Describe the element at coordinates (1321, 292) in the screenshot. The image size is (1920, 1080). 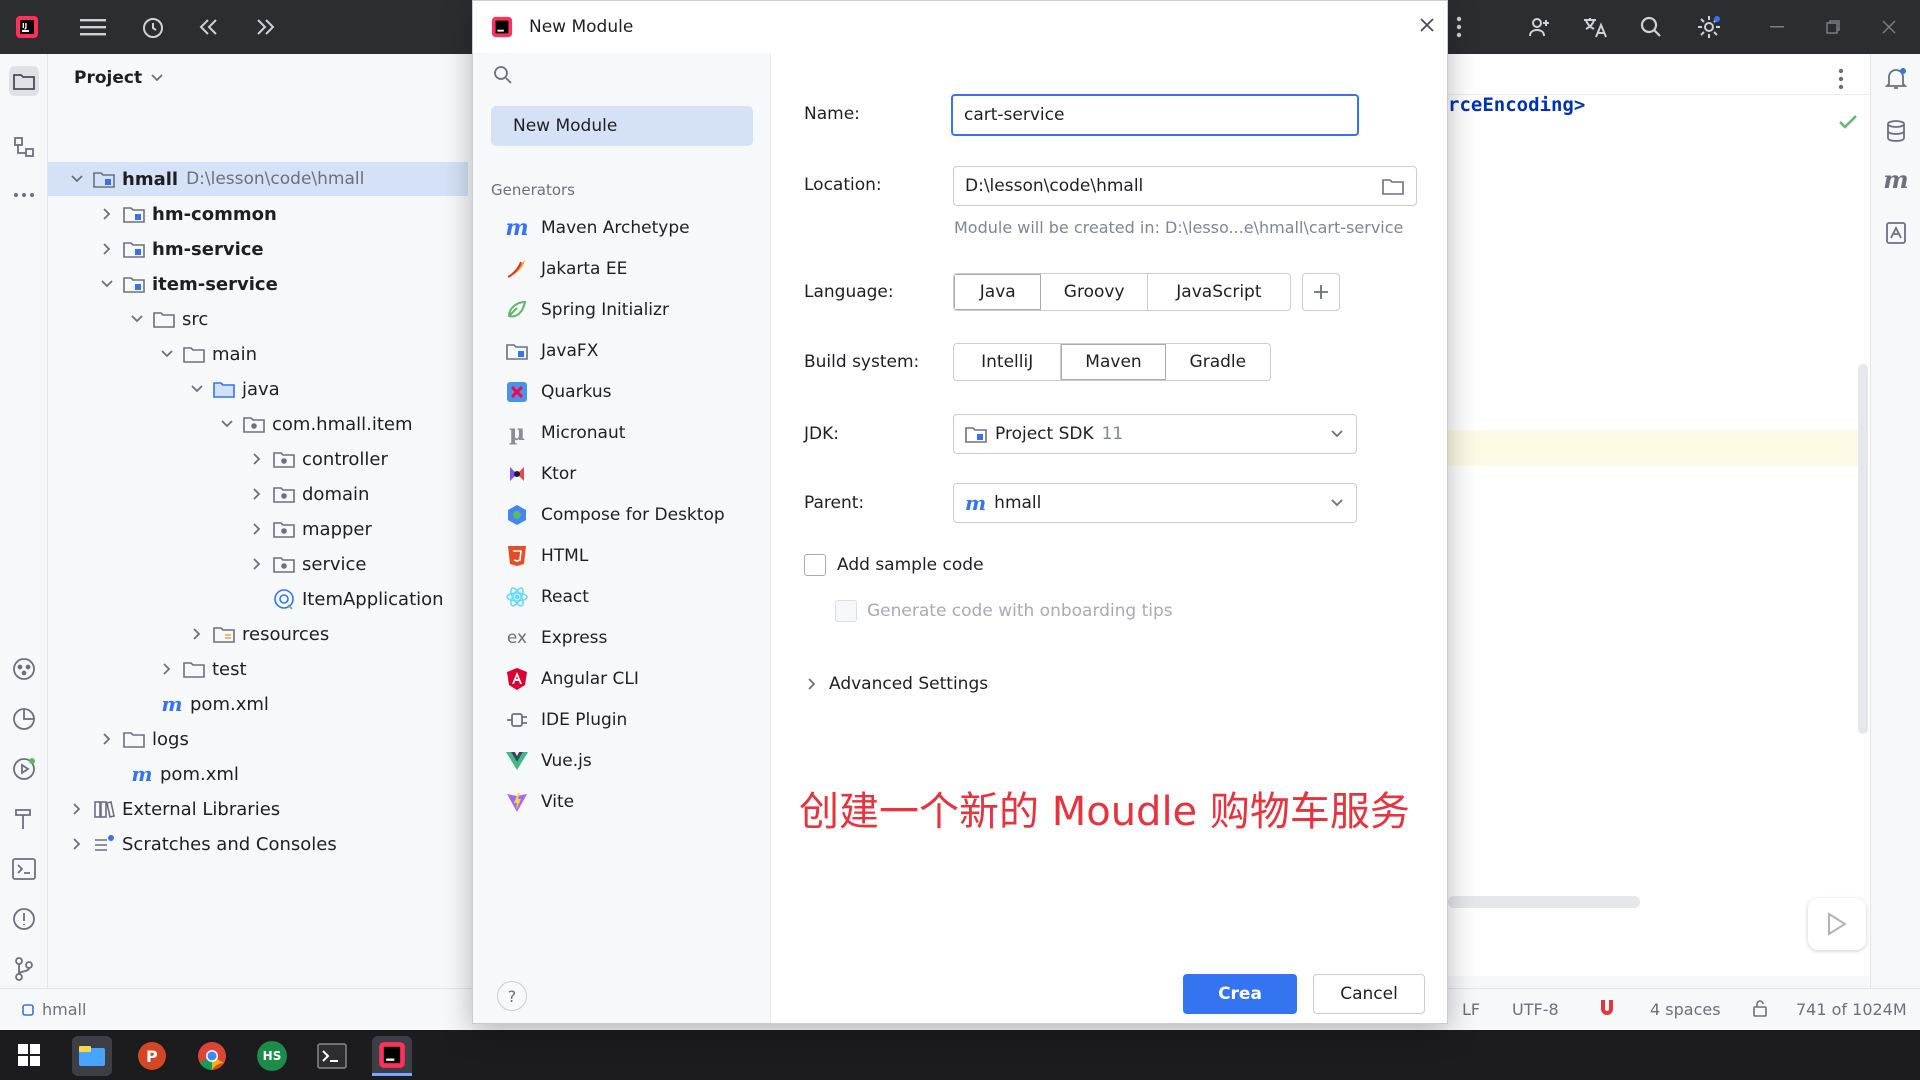
I see `add-language-button` at that location.